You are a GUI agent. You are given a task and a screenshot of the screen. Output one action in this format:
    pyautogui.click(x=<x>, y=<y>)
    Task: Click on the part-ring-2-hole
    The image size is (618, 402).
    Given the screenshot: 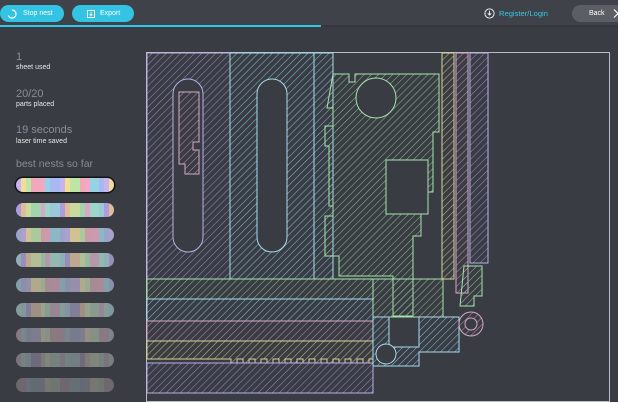 What is the action you would take?
    pyautogui.click(x=471, y=324)
    